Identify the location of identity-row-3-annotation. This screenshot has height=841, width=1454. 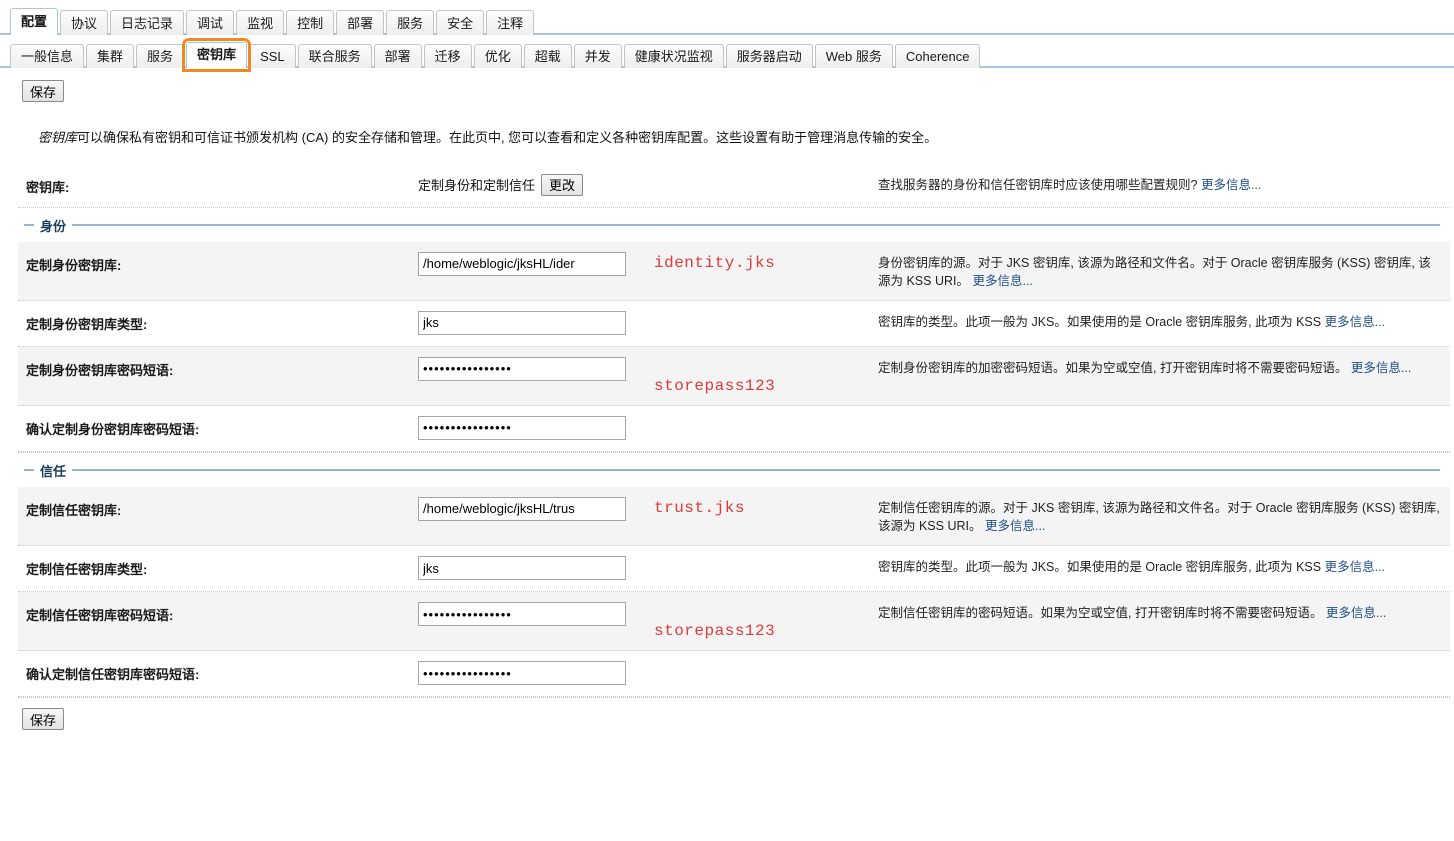
(763, 426).